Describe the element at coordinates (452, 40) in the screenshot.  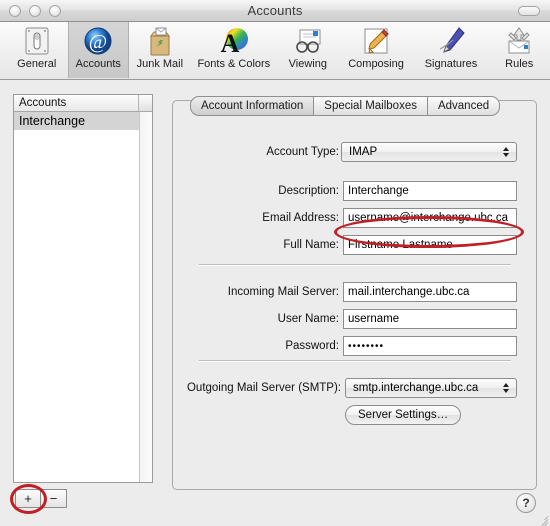
I see `signatures-pen-icon` at that location.